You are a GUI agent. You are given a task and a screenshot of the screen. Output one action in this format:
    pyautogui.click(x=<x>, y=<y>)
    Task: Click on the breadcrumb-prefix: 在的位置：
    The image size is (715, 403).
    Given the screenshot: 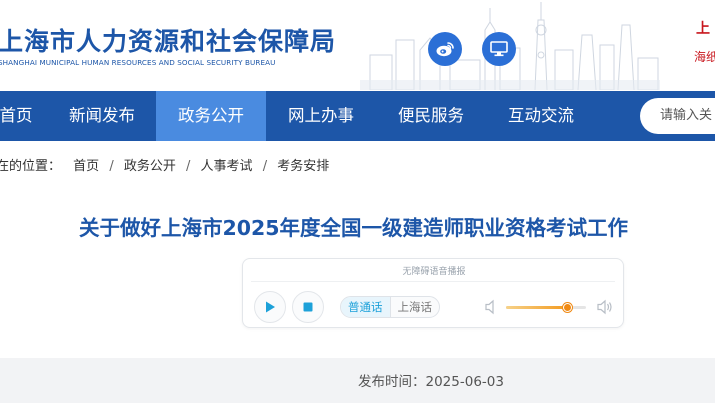 What is the action you would take?
    pyautogui.click(x=31, y=166)
    